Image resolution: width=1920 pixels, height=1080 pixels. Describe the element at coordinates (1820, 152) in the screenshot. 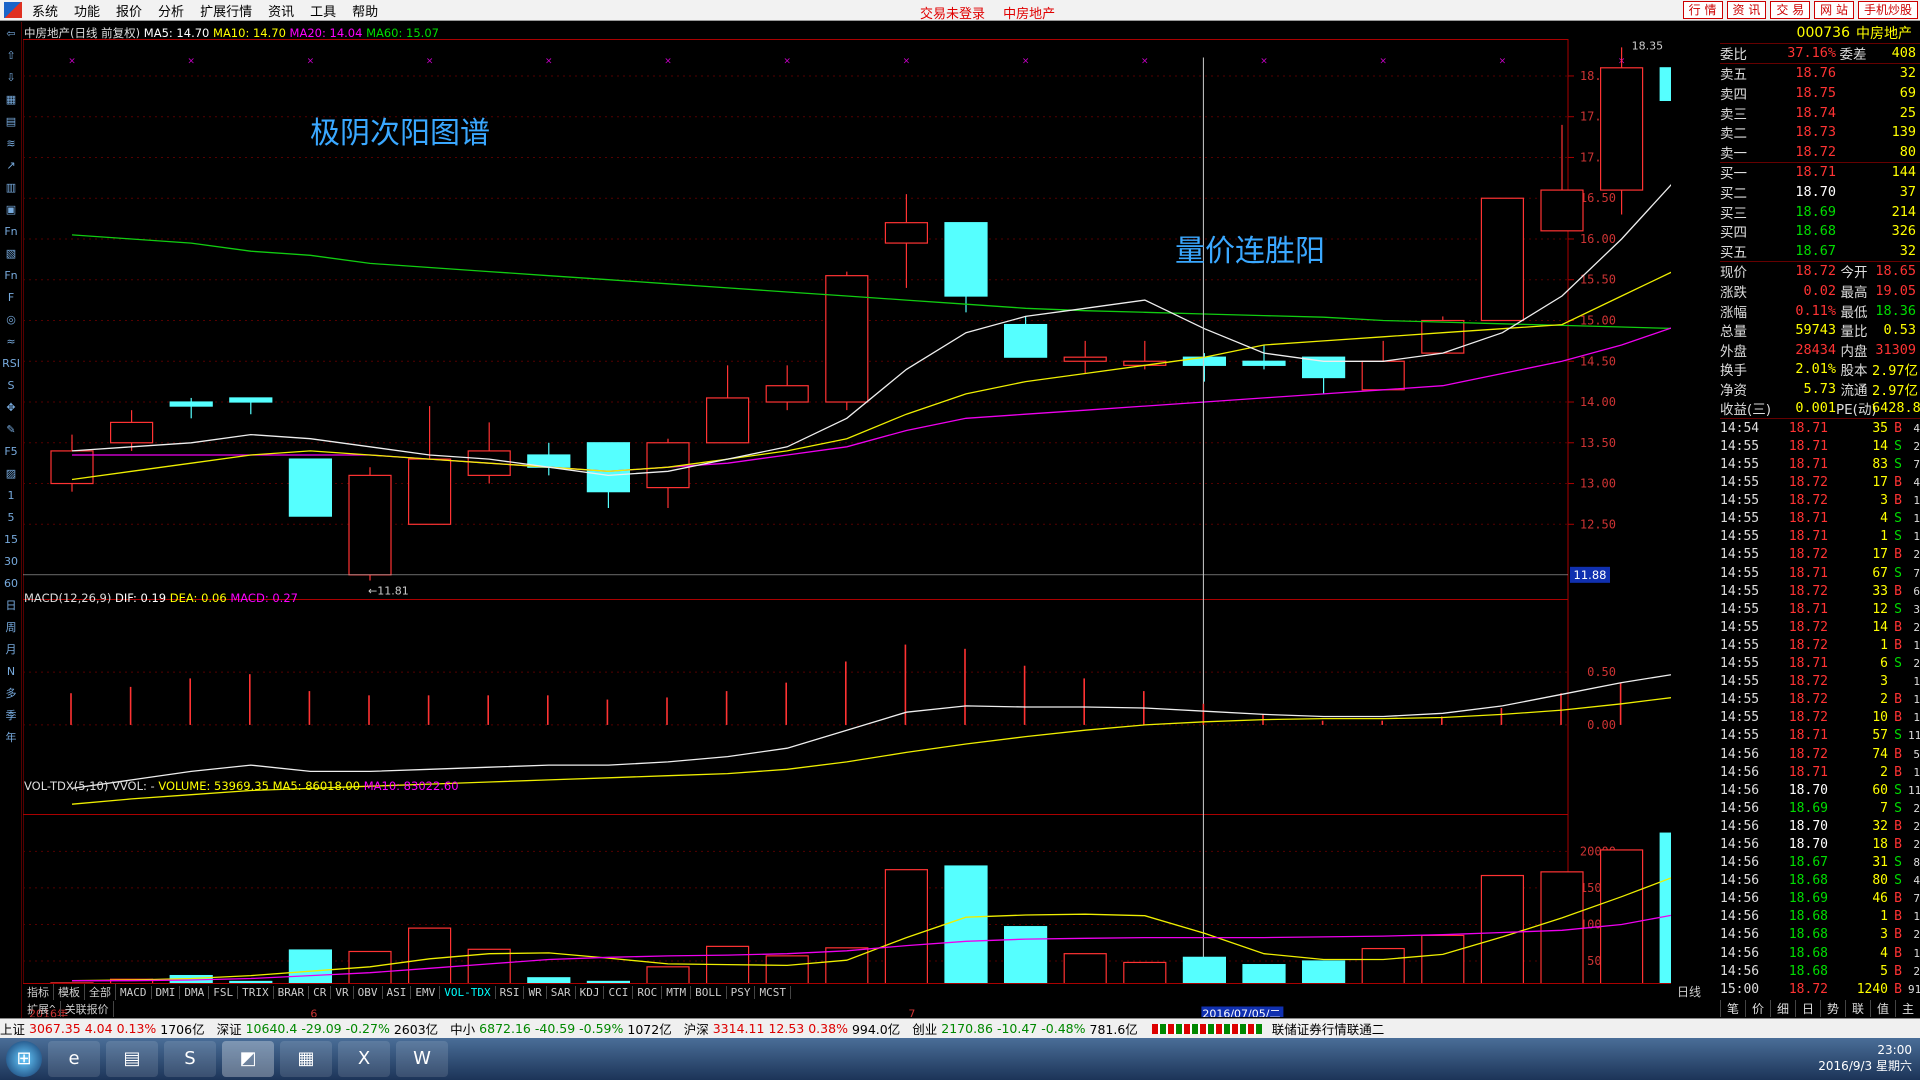

I see `ask-row: 卖一 18.72 80` at that location.